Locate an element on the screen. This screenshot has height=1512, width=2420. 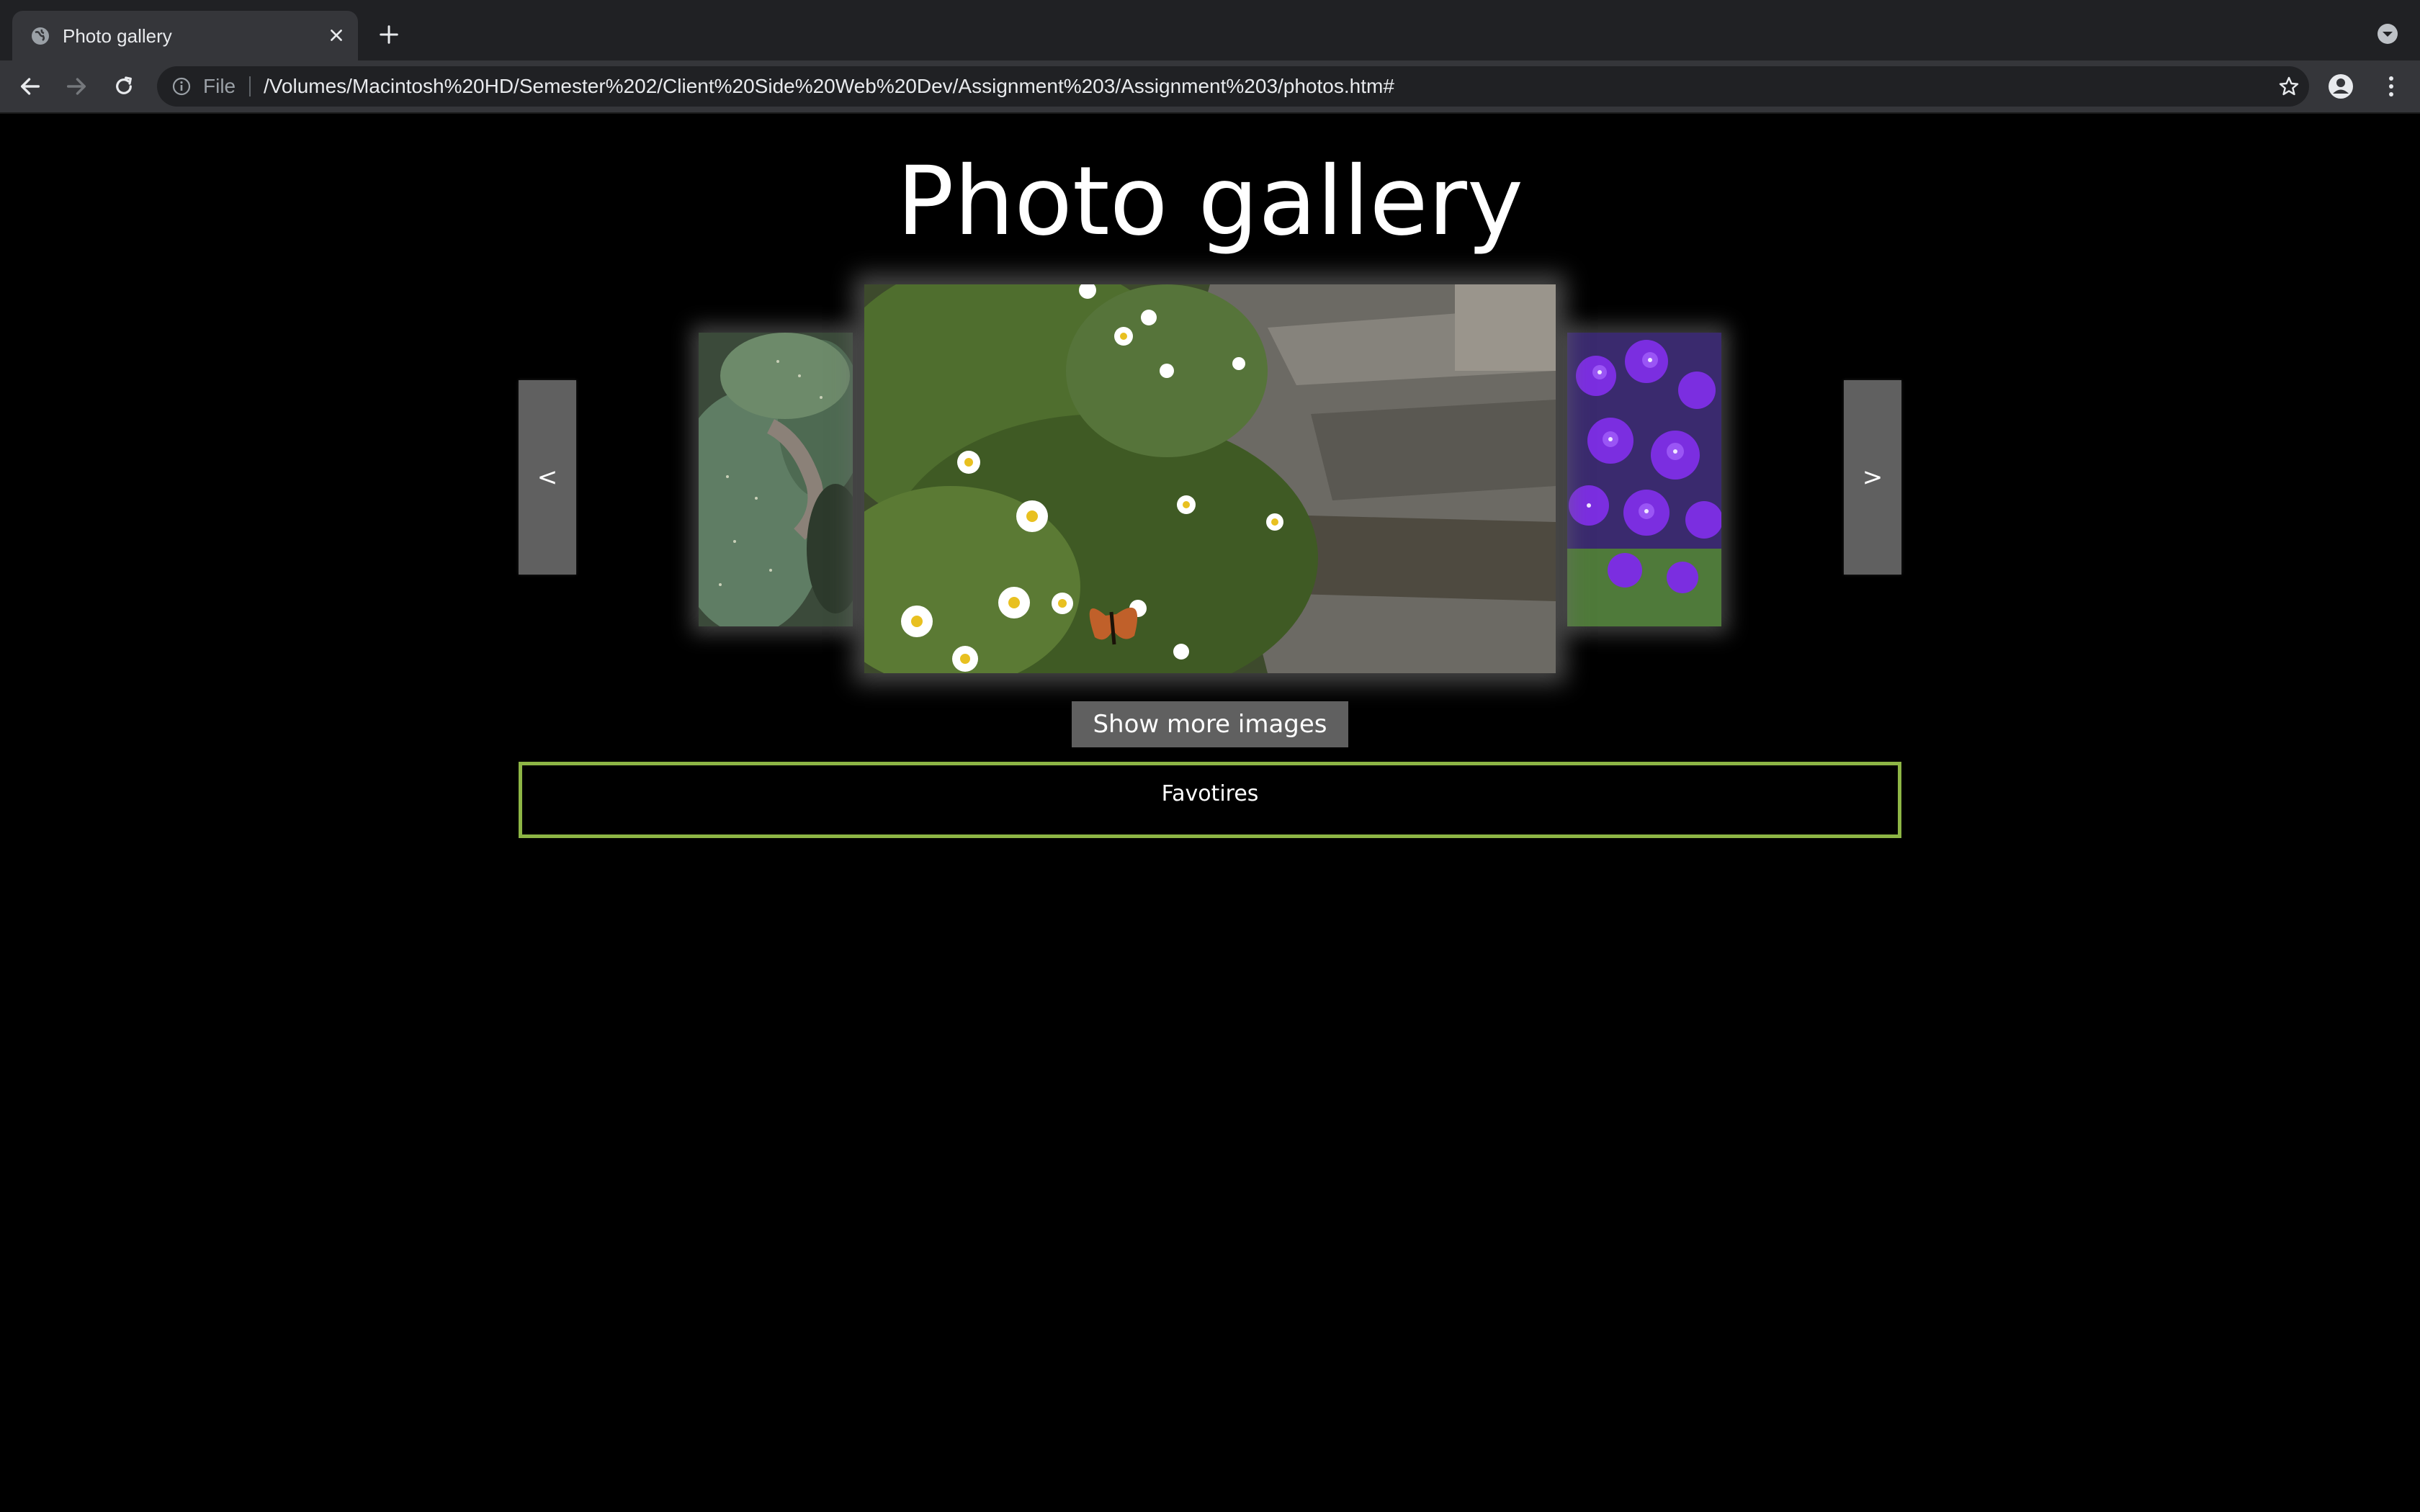
page-title: Photo gallery is located at coordinates (1210, 201).